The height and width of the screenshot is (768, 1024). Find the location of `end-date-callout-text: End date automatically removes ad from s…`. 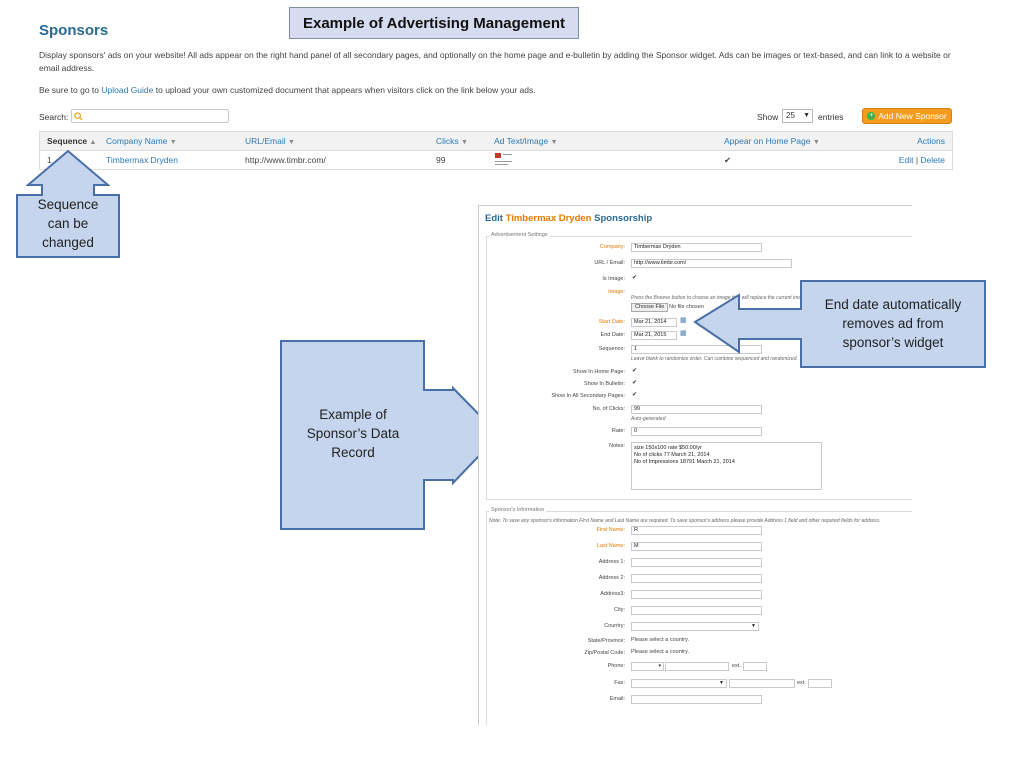

end-date-callout-text: End date automatically removes ad from s… is located at coordinates (893, 323).